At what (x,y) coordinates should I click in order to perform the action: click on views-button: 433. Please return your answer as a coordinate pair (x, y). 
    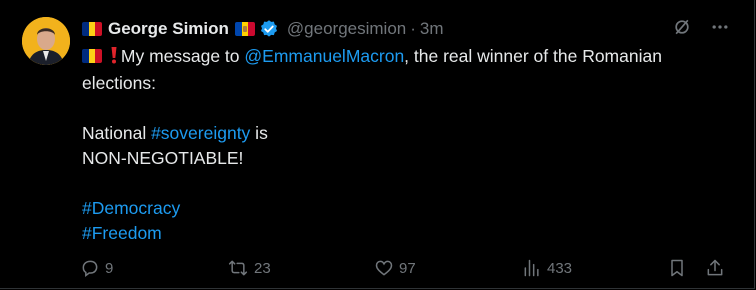
    Looking at the image, I should click on (547, 268).